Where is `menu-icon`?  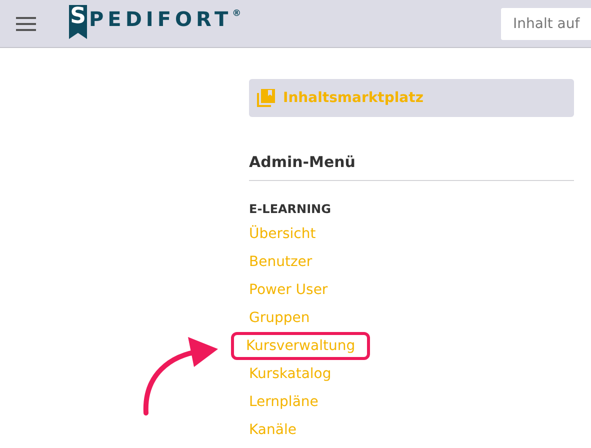
menu-icon is located at coordinates (26, 23).